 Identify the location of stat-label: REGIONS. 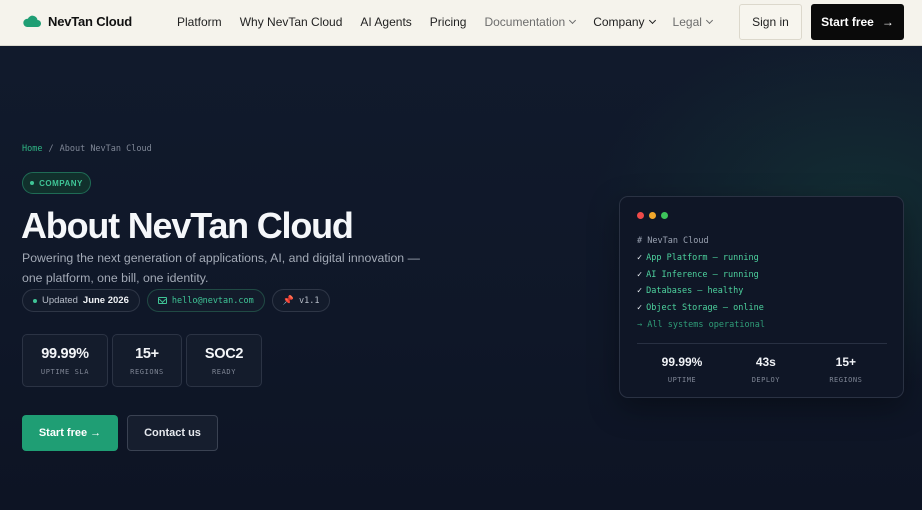
(147, 371).